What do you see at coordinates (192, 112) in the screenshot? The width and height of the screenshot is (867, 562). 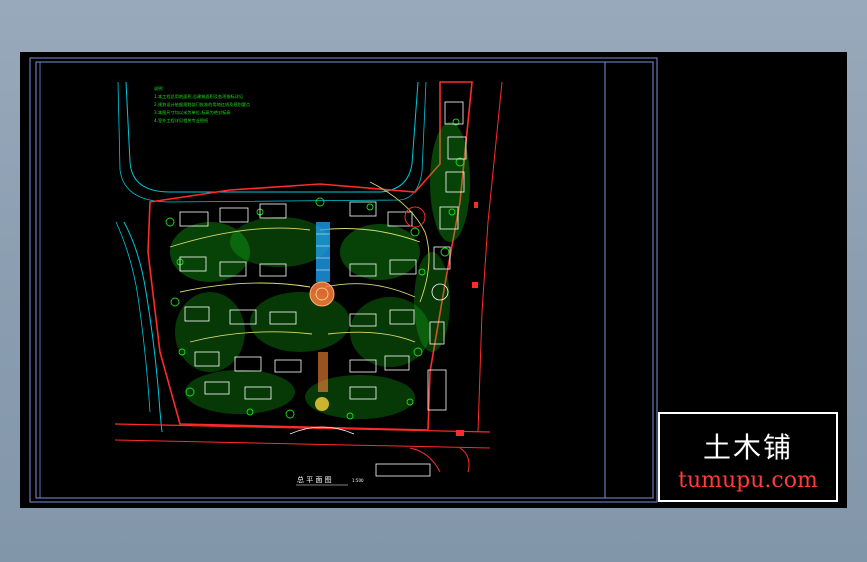 I see `note-line: 3.本图尺寸均以米为单位,标高为绝对标高` at bounding box center [192, 112].